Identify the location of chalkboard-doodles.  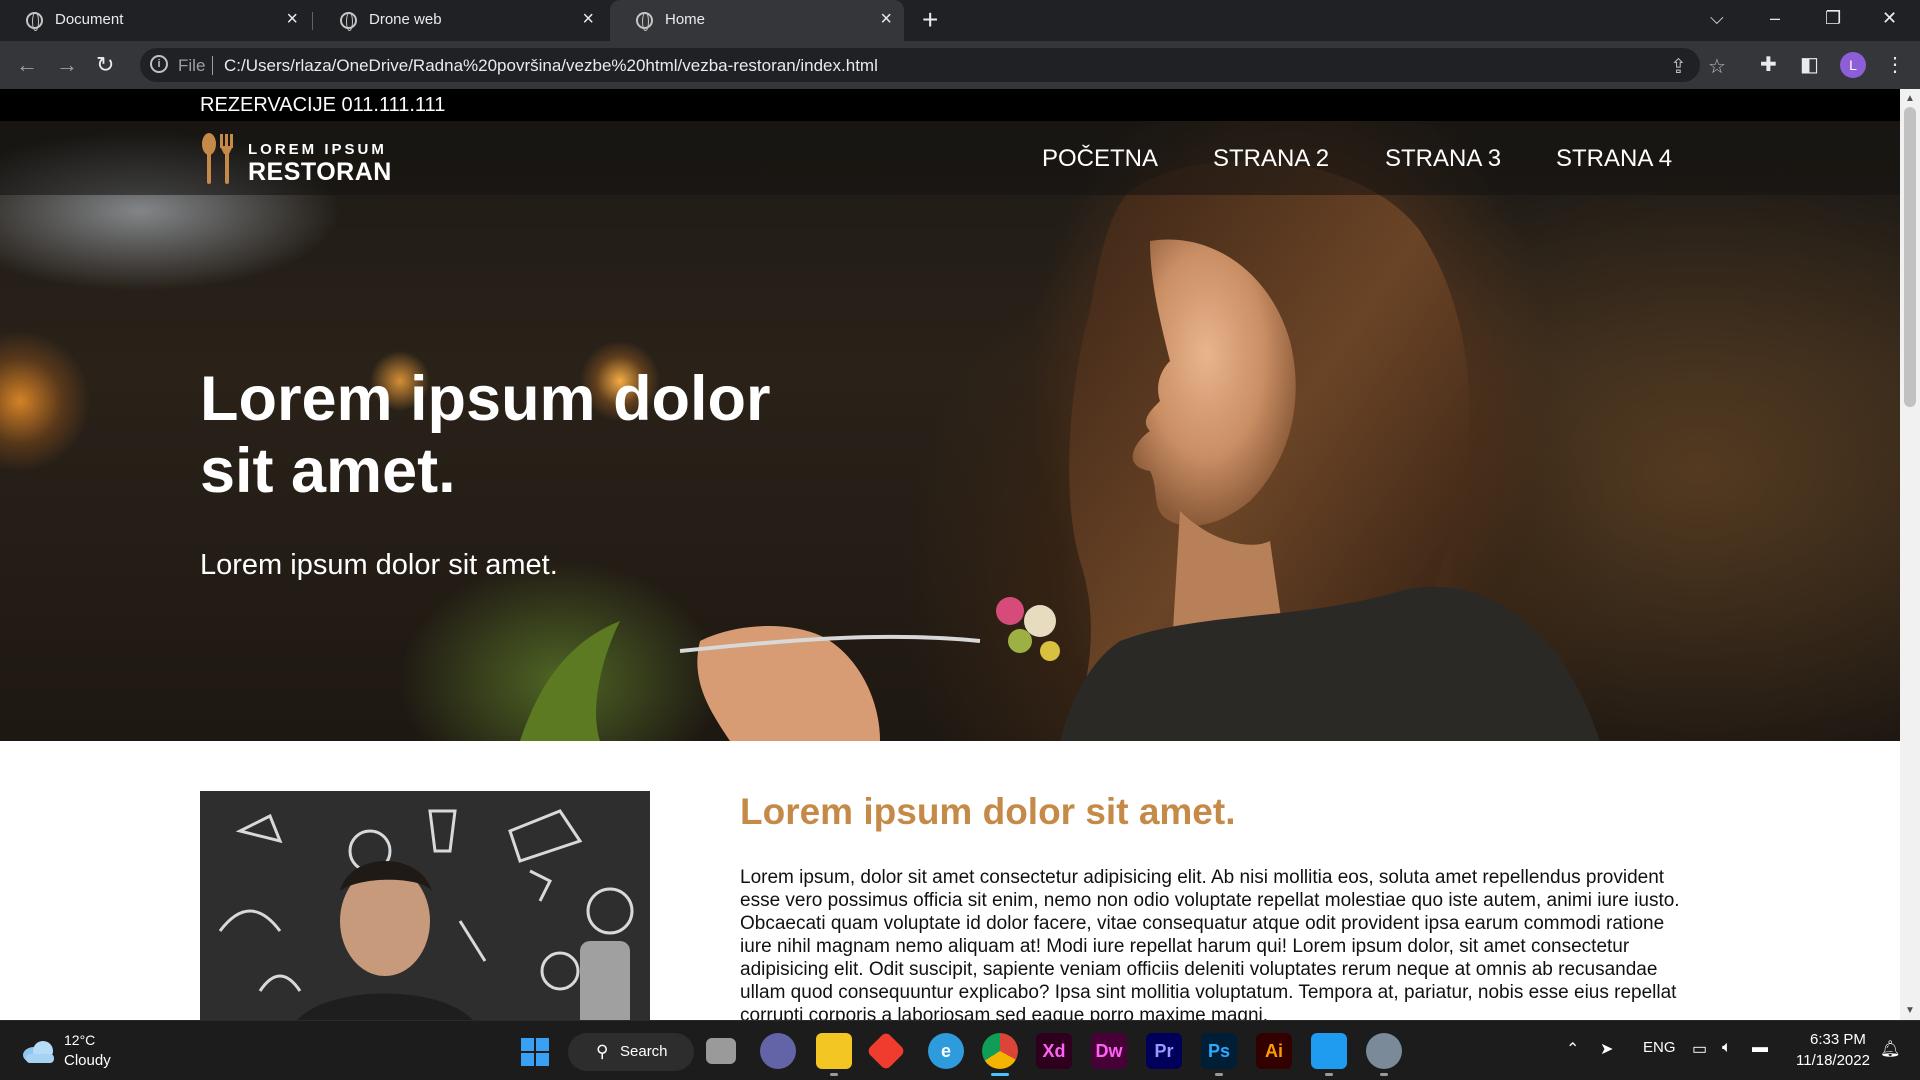
(425, 905).